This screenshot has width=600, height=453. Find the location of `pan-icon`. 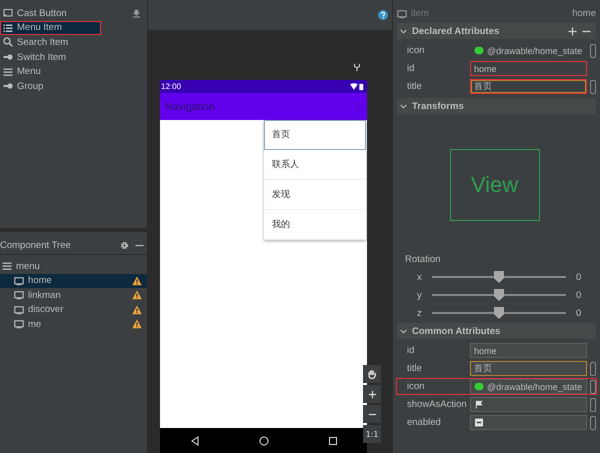

pan-icon is located at coordinates (372, 374).